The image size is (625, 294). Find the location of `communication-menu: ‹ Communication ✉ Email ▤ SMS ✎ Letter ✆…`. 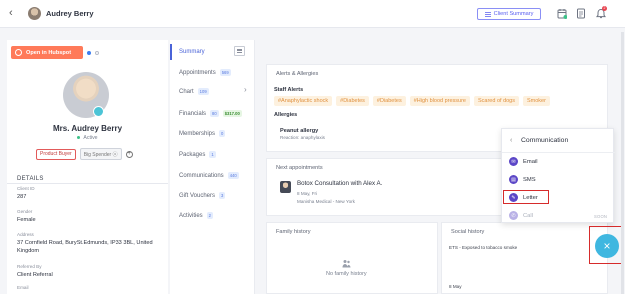

communication-menu: ‹ Communication ✉ Email ▤ SMS ✎ Letter ✆… is located at coordinates (558, 175).